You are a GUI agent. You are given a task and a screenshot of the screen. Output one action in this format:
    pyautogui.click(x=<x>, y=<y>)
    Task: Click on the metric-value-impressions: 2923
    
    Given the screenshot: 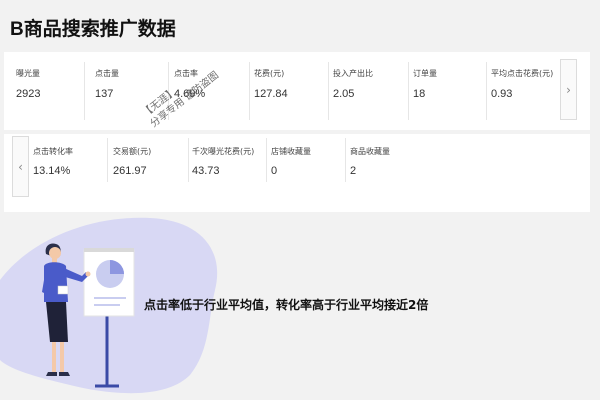 What is the action you would take?
    pyautogui.click(x=28, y=94)
    